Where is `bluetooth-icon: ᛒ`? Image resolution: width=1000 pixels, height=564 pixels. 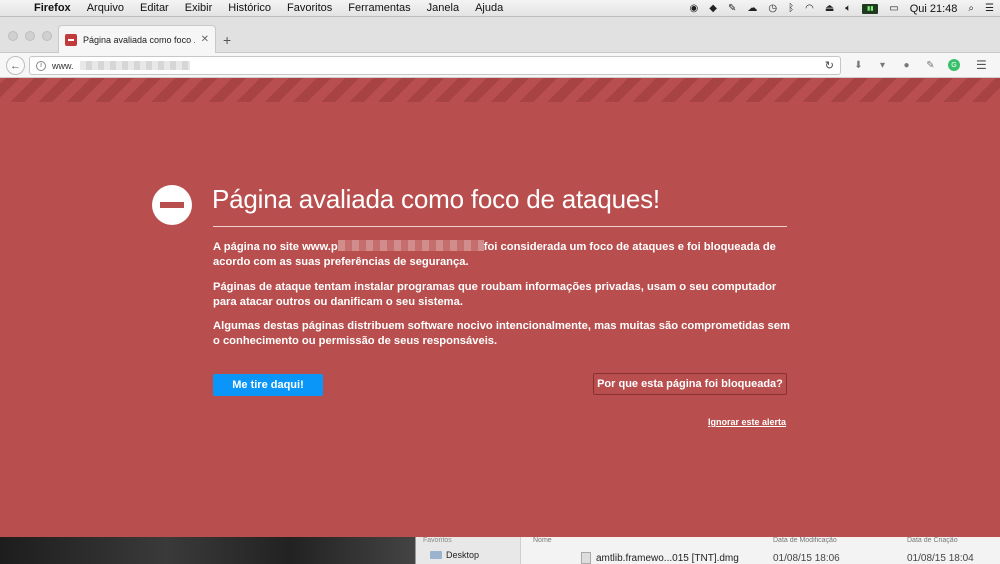
bluetooth-icon: ᛒ is located at coordinates (791, 8).